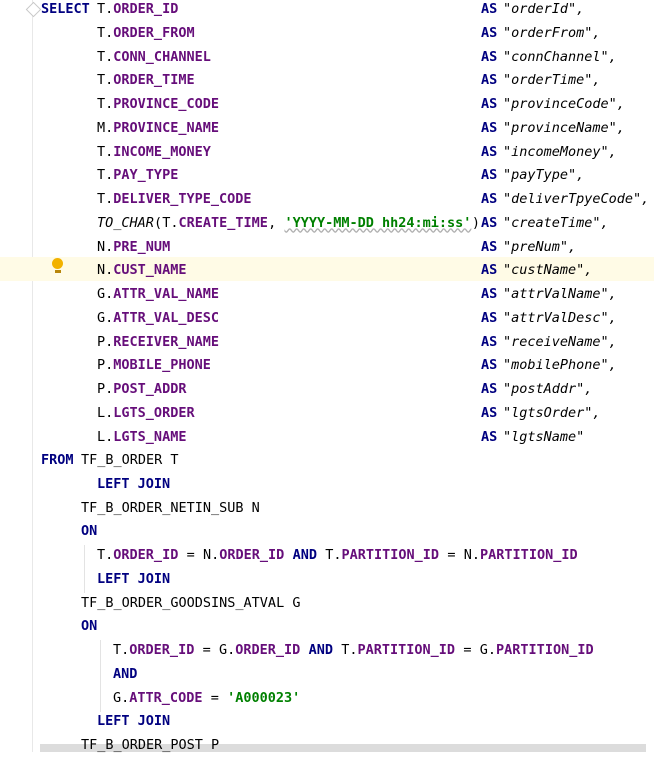 The image size is (654, 757). What do you see at coordinates (548, 270) in the screenshot?
I see `column-alias: "custName",` at bounding box center [548, 270].